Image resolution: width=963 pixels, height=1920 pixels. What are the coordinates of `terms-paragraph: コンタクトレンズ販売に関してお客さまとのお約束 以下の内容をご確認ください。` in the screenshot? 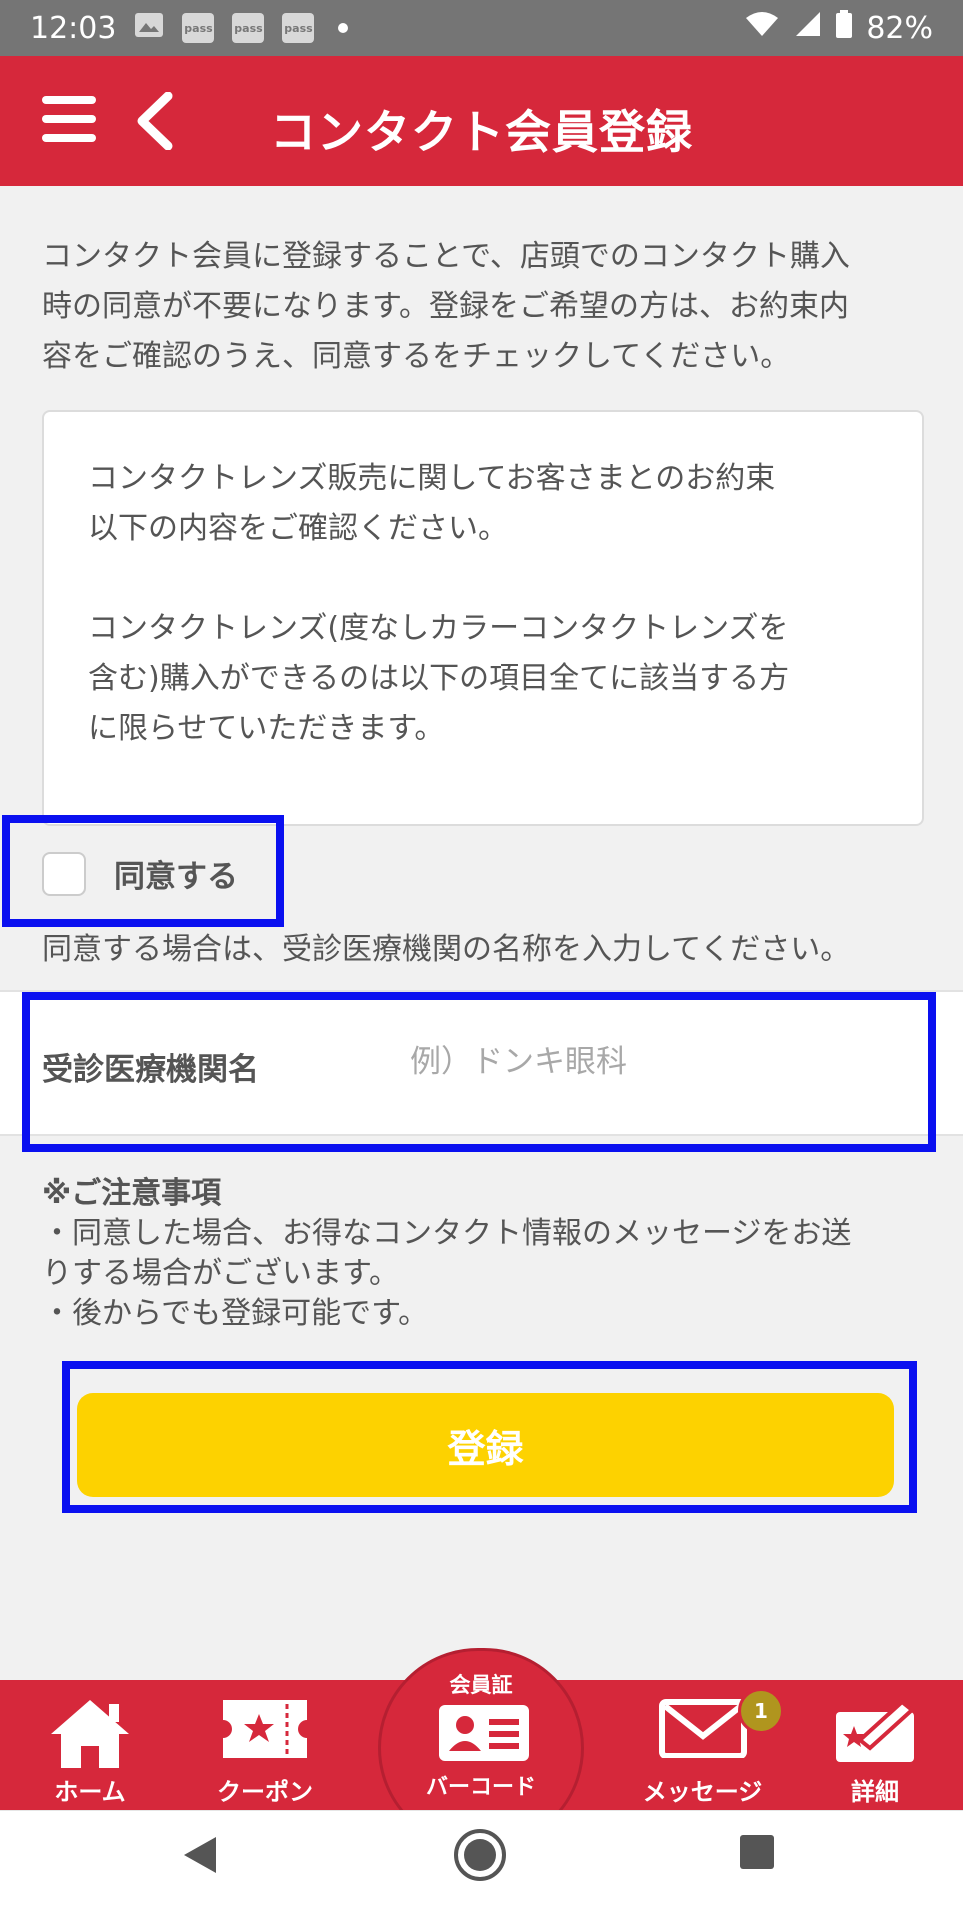 It's located at (483, 504).